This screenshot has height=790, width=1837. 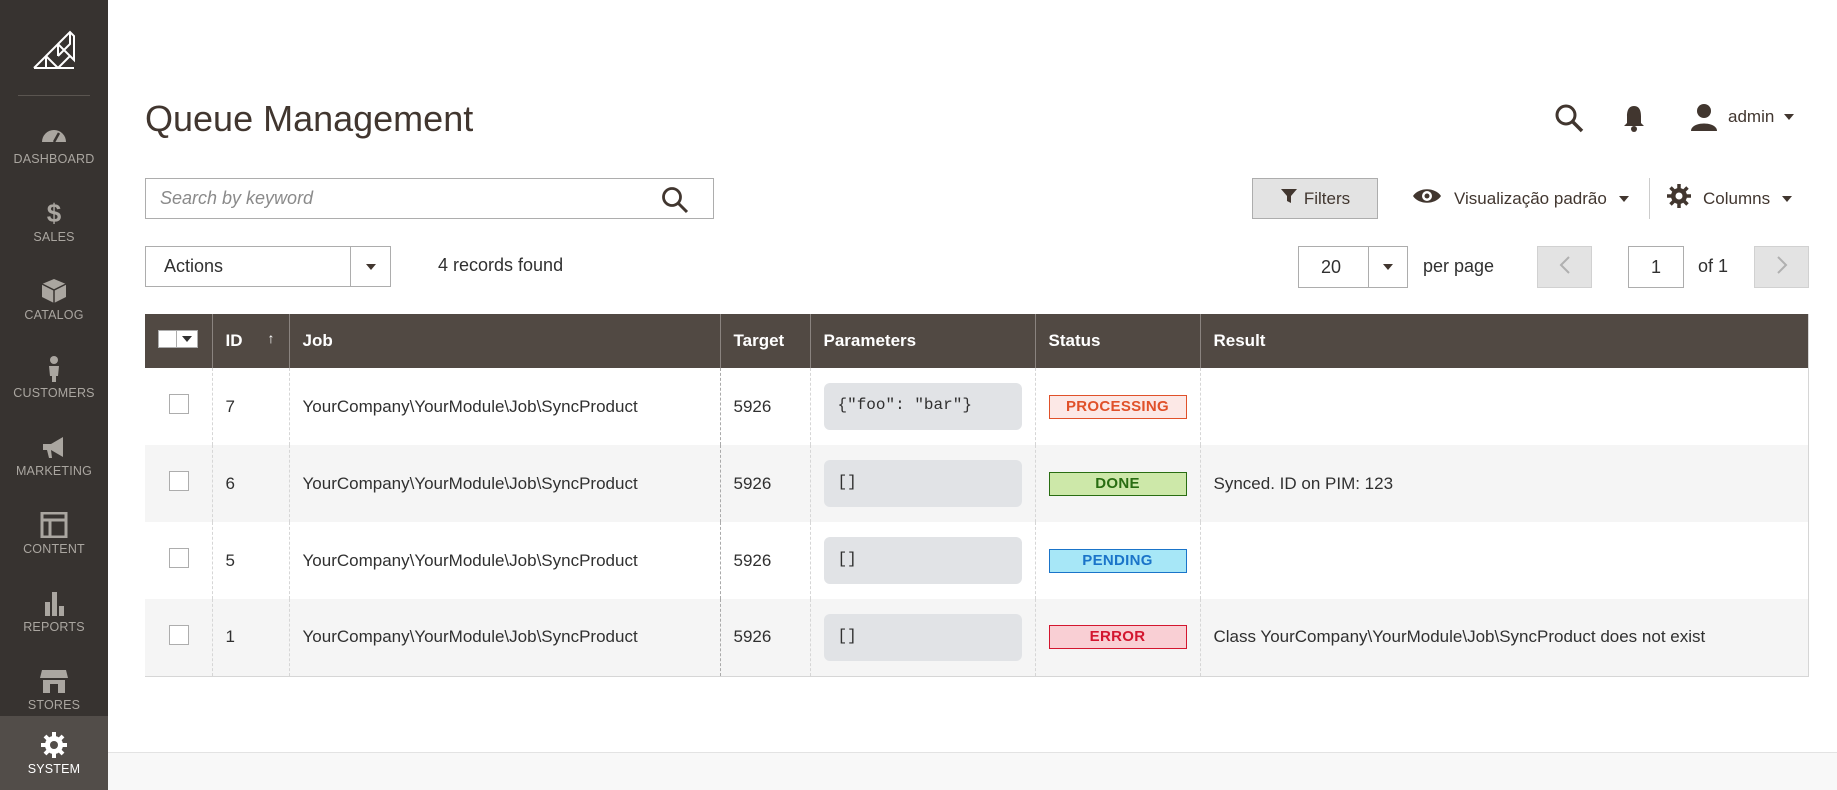 What do you see at coordinates (309, 118) in the screenshot?
I see `page-title: Queue Management` at bounding box center [309, 118].